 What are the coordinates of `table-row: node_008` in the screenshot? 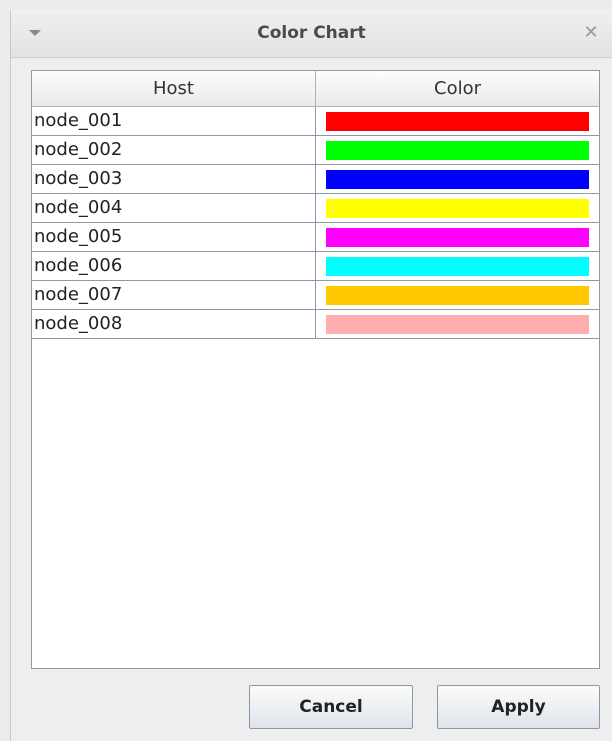 It's located at (315, 324).